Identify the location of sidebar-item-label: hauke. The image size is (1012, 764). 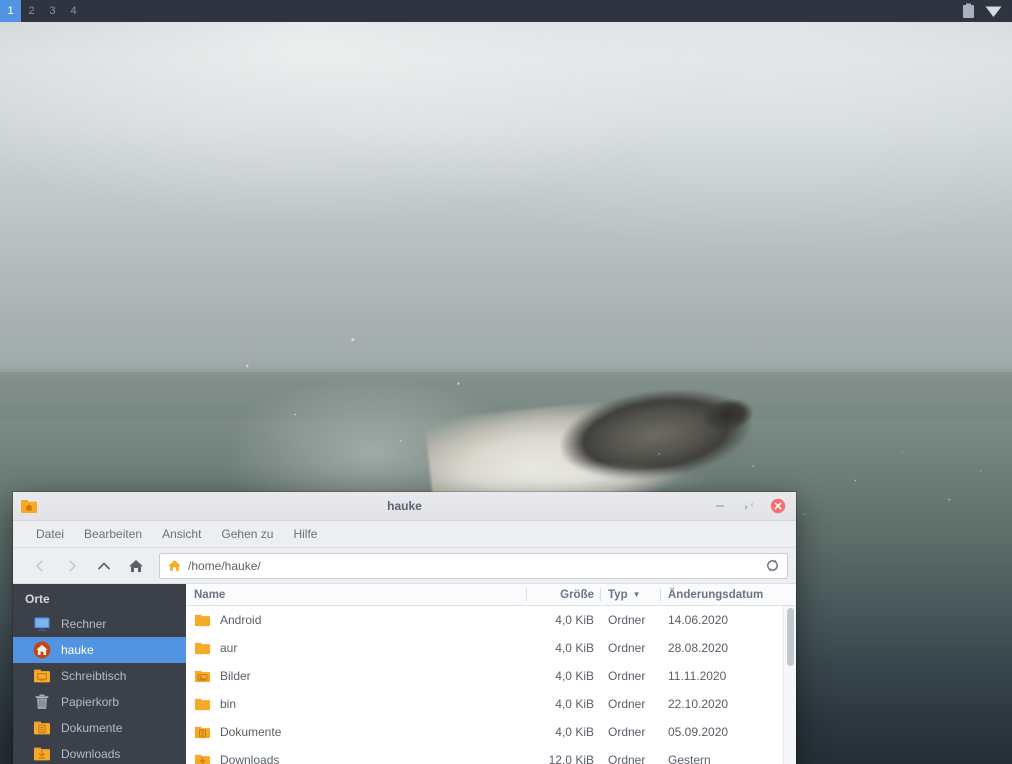
(77, 650).